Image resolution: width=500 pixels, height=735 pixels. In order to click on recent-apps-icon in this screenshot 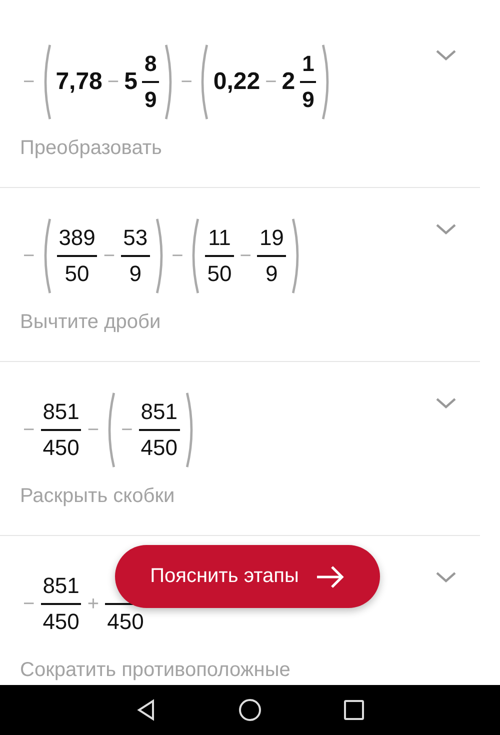, I will do `click(354, 710)`.